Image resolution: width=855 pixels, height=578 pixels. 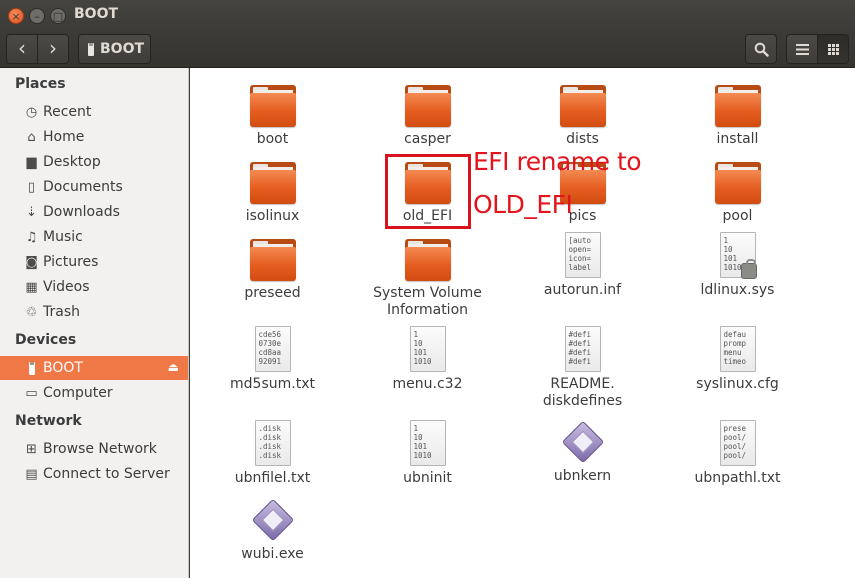 What do you see at coordinates (48, 421) in the screenshot?
I see `network-header: Network` at bounding box center [48, 421].